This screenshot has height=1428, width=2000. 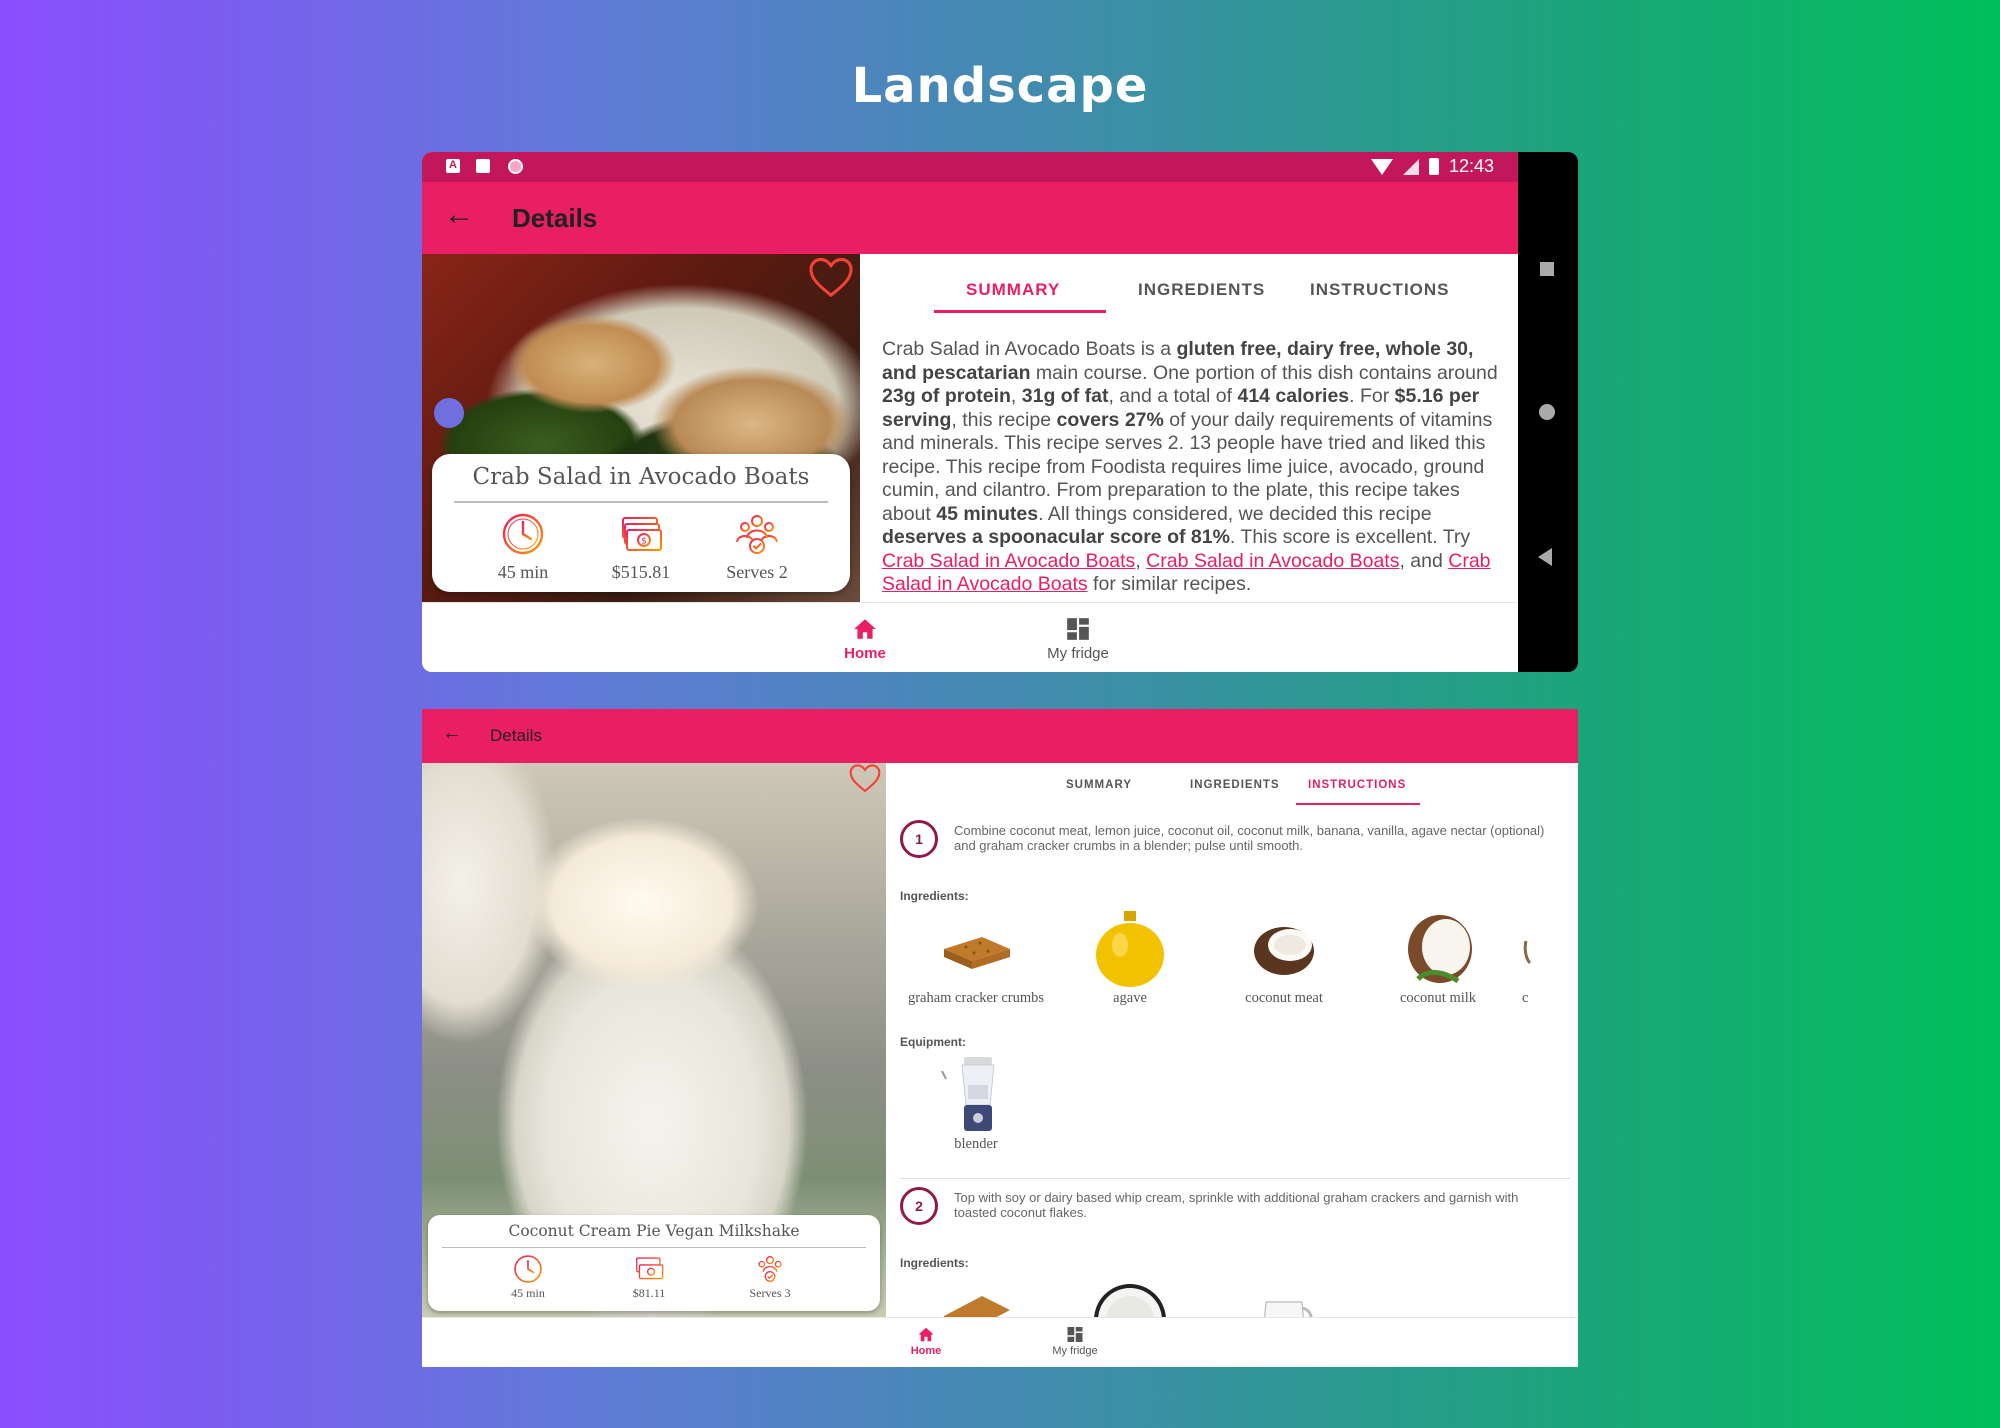 What do you see at coordinates (970, 637) in the screenshot?
I see `bottom-navigation: Home My fridge` at bounding box center [970, 637].